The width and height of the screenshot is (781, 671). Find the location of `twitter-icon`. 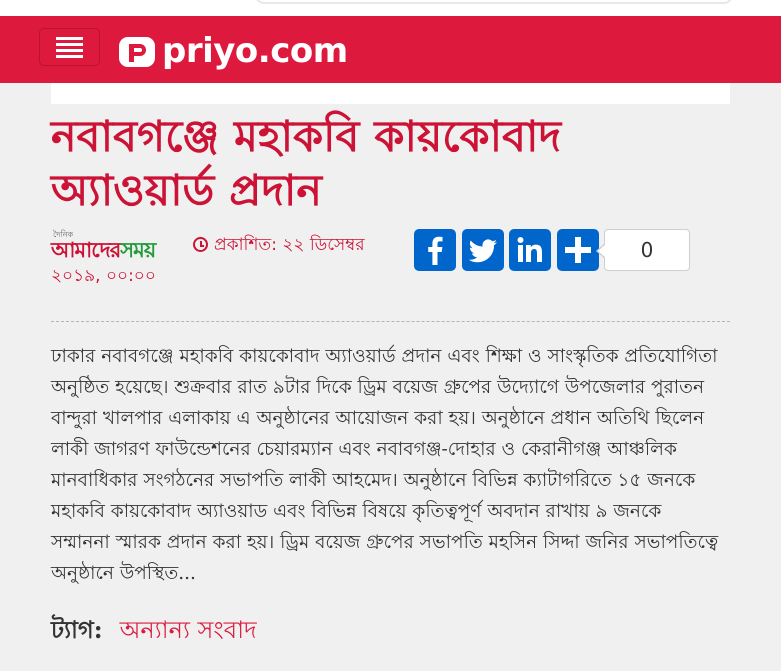

twitter-icon is located at coordinates (482, 251).